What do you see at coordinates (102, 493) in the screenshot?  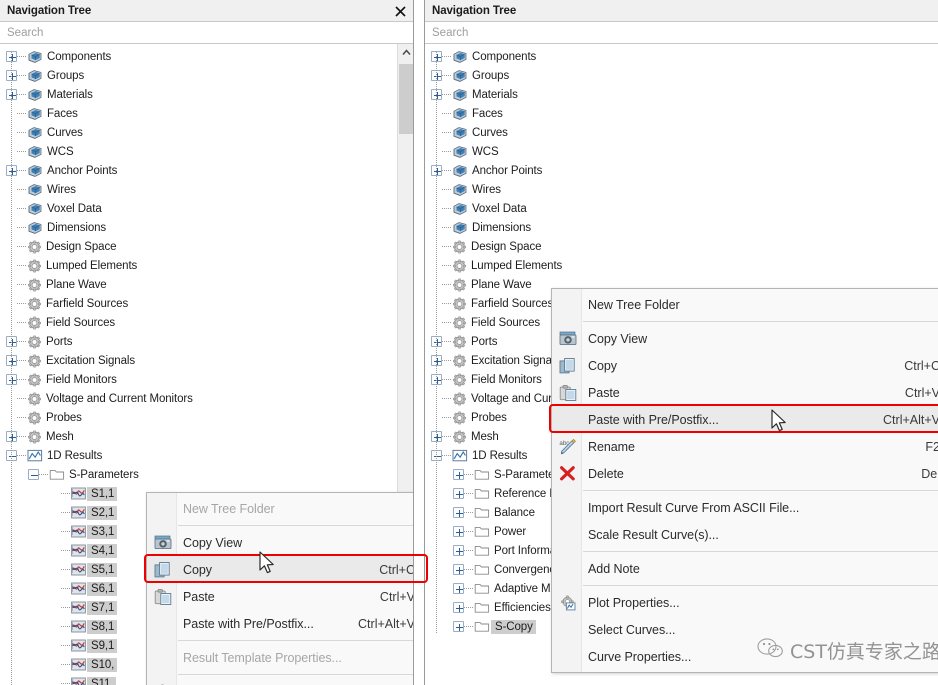 I see `tree-item-label: S1,1` at bounding box center [102, 493].